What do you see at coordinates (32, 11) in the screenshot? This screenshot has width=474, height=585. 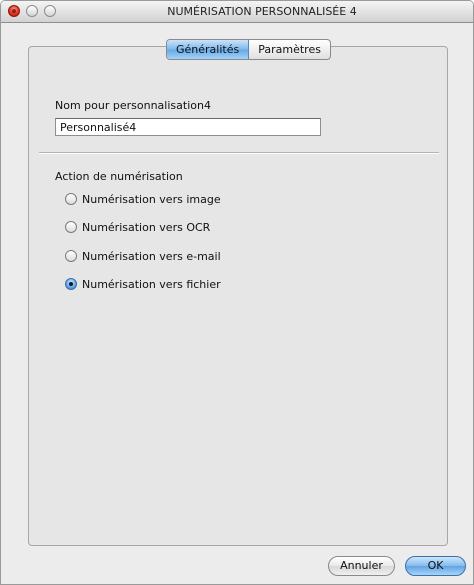 I see `minimize-window-icon` at bounding box center [32, 11].